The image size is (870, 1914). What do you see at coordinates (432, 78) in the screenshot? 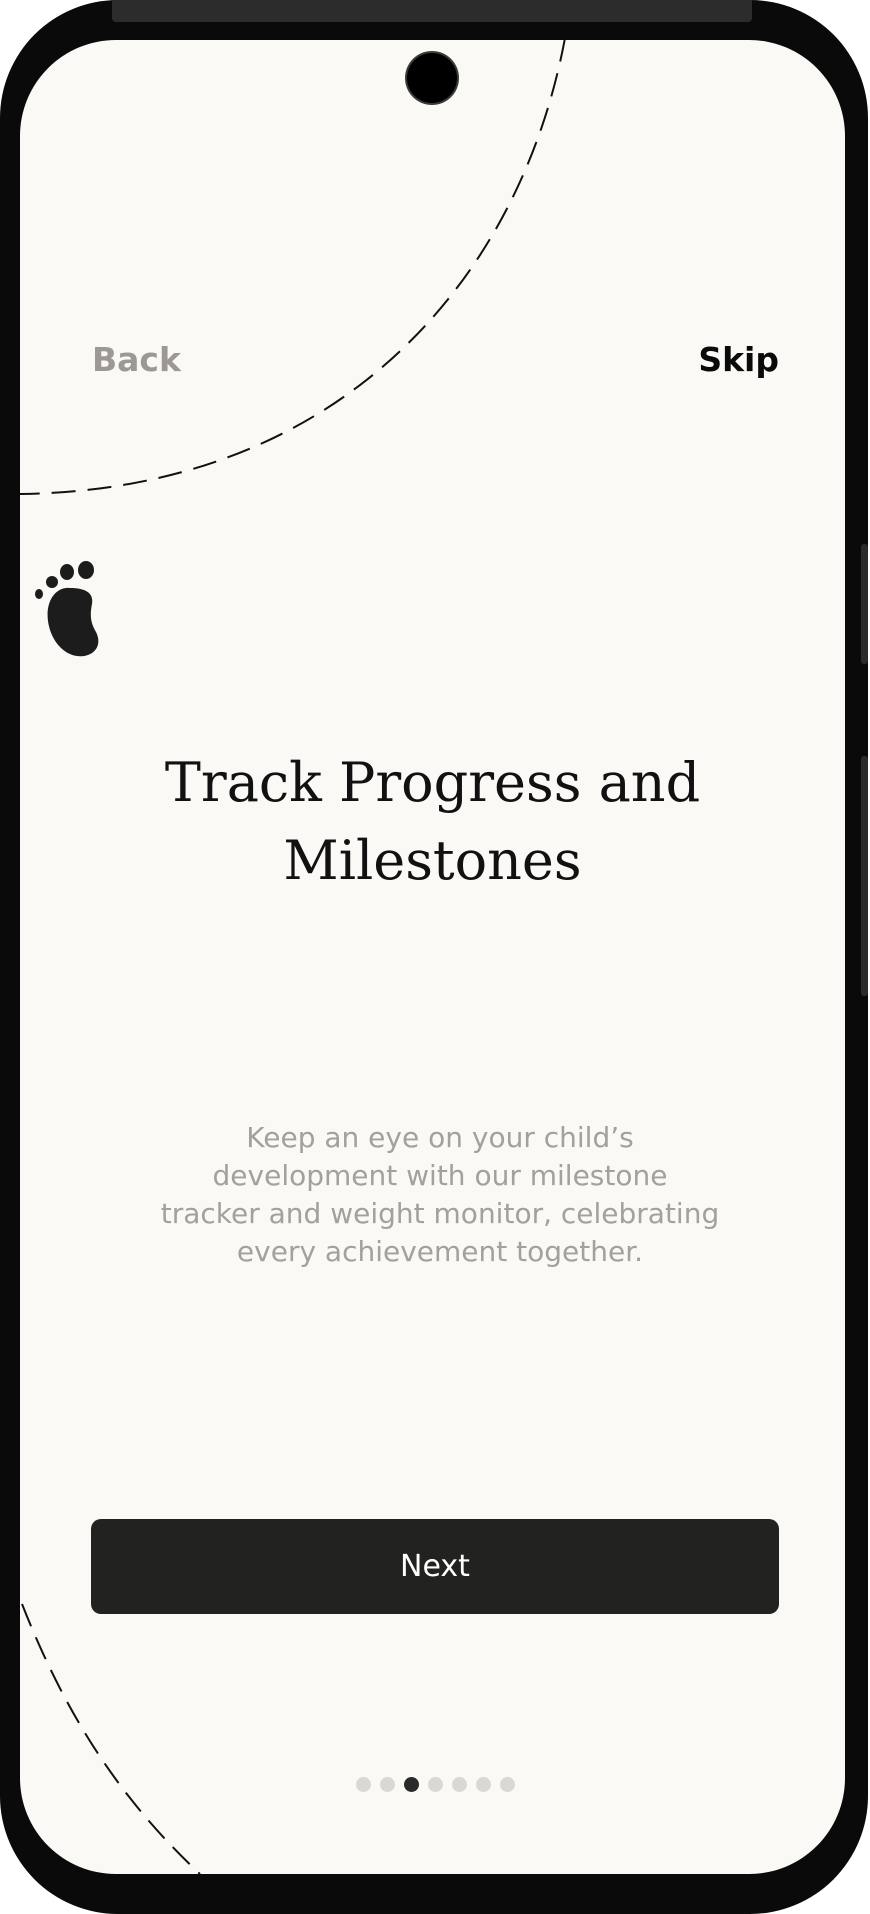
I see `front-camera` at bounding box center [432, 78].